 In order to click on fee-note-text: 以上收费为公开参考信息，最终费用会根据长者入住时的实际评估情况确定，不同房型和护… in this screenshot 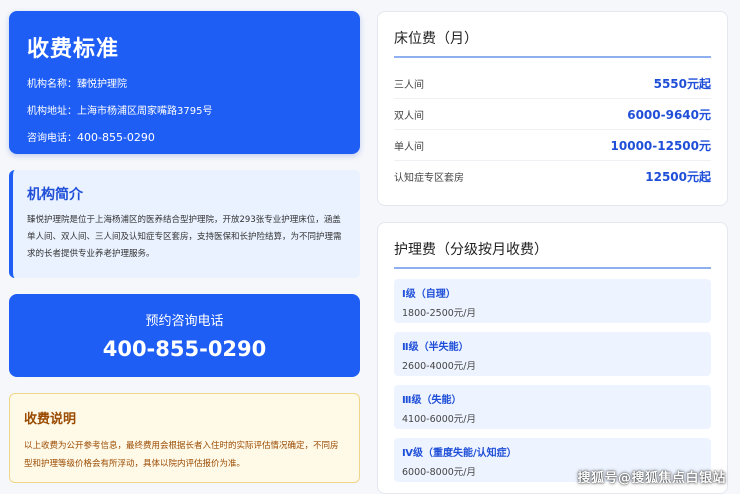, I will do `click(181, 455)`.